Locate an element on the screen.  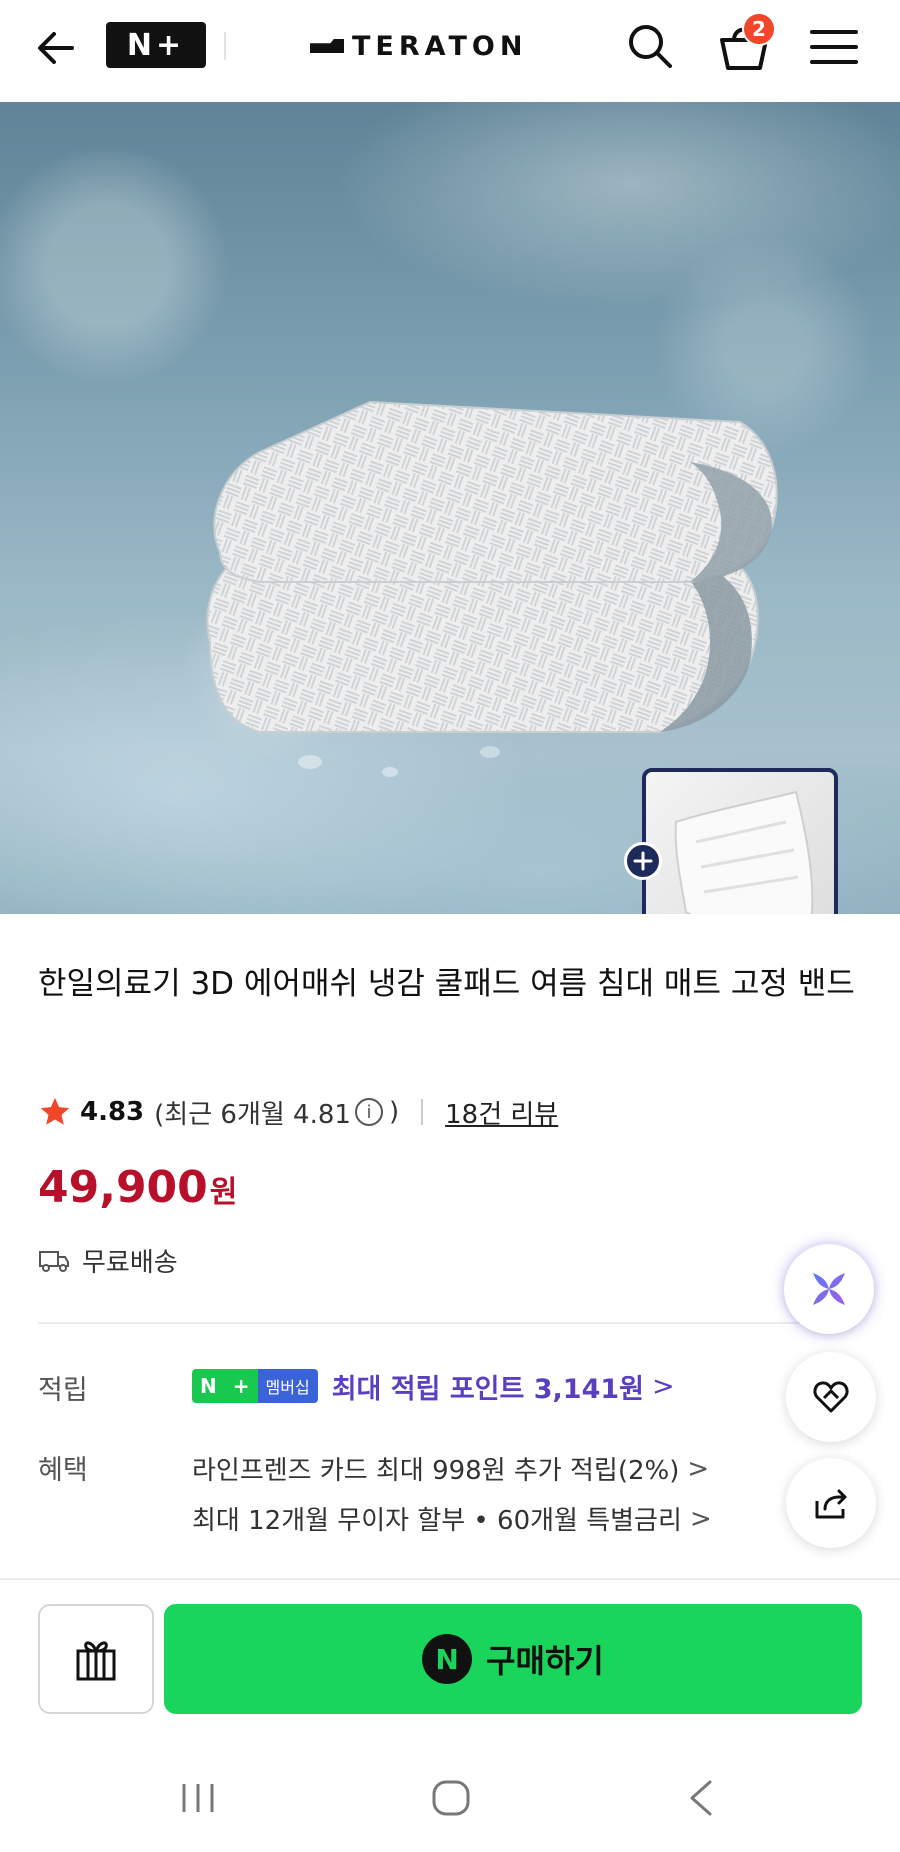
back-arrow-icon is located at coordinates (56, 48).